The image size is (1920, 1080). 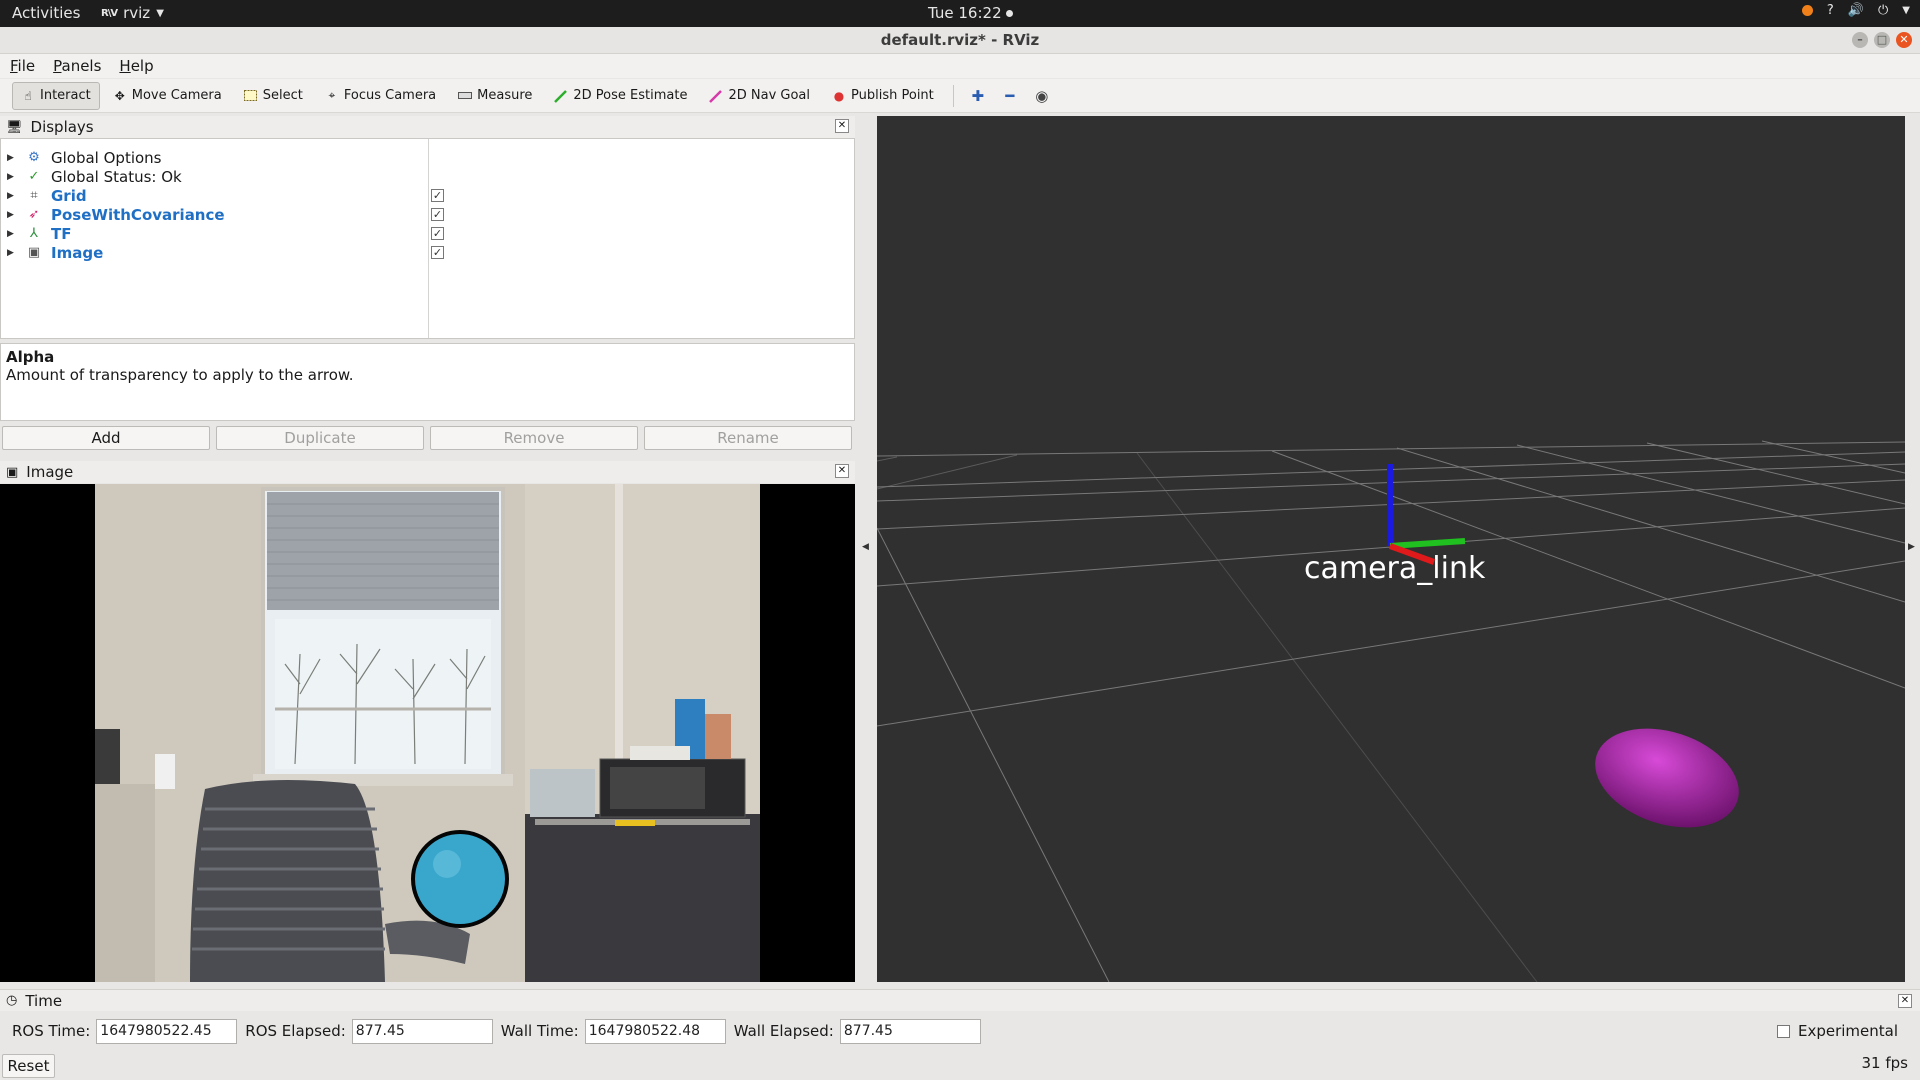 What do you see at coordinates (51, 1031) in the screenshot?
I see `ros-time-label: ROS Time:` at bounding box center [51, 1031].